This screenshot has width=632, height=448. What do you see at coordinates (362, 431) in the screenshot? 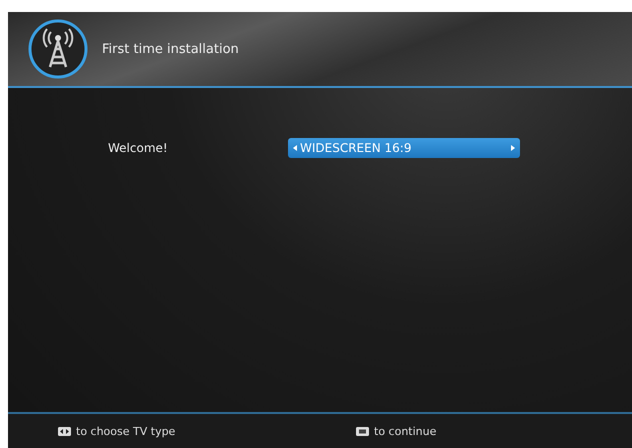
I see `ok-key-icon` at bounding box center [362, 431].